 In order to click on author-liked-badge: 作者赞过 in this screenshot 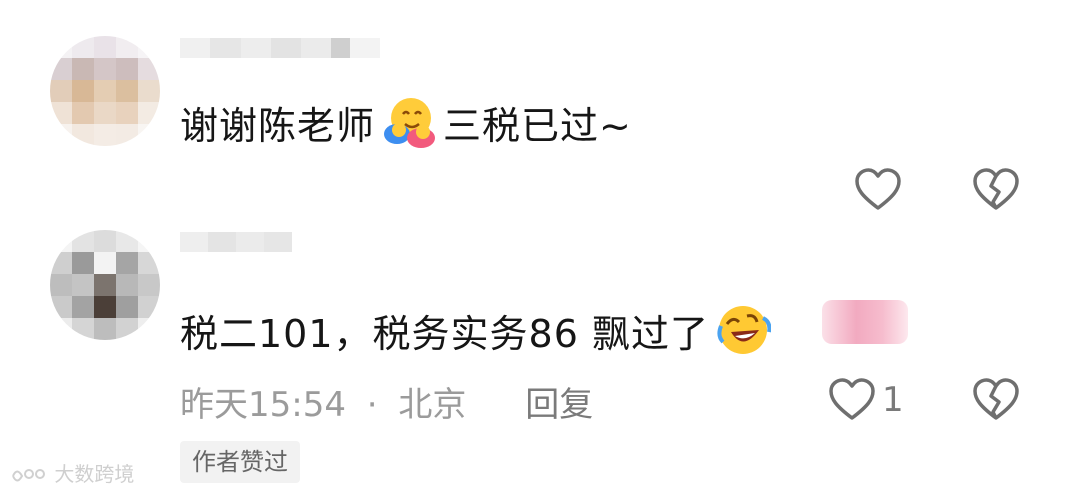, I will do `click(240, 462)`.